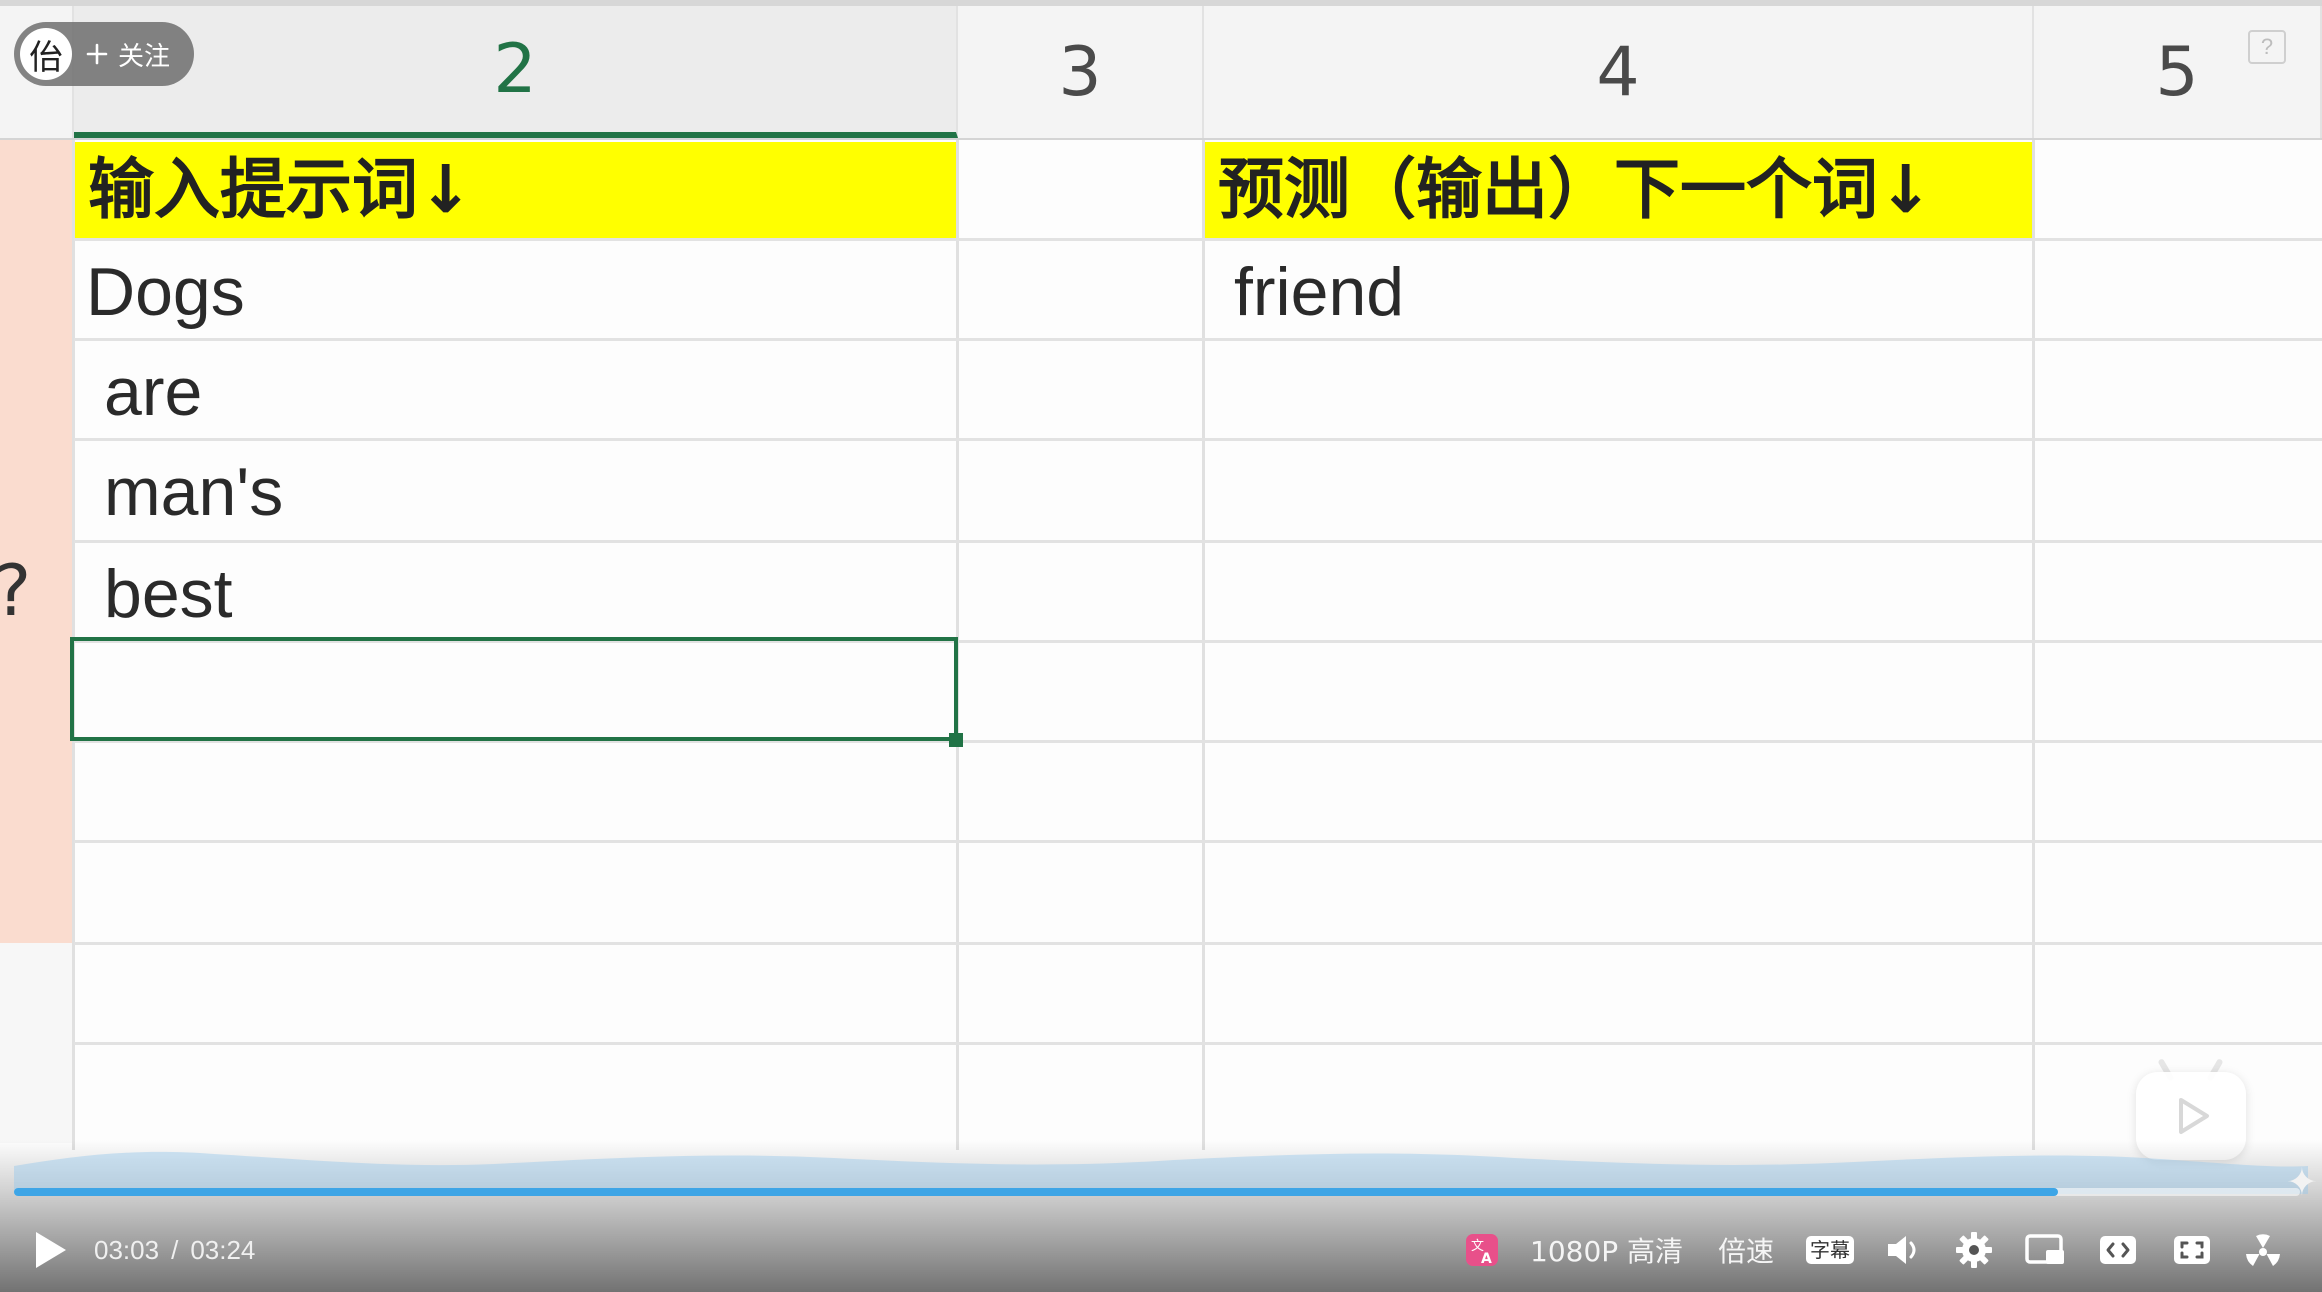 The width and height of the screenshot is (2322, 1292). I want to click on quality-button: 1080P 高清, so click(1606, 1250).